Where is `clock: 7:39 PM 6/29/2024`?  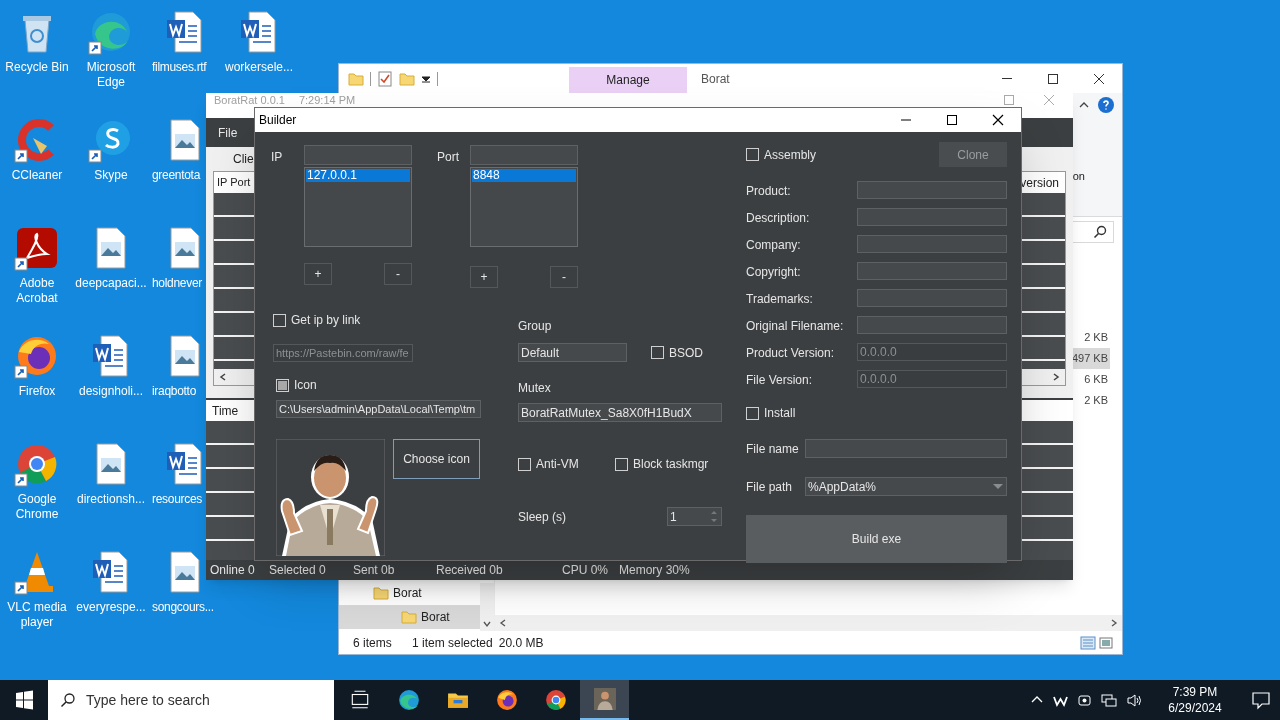 clock: 7:39 PM 6/29/2024 is located at coordinates (1195, 700).